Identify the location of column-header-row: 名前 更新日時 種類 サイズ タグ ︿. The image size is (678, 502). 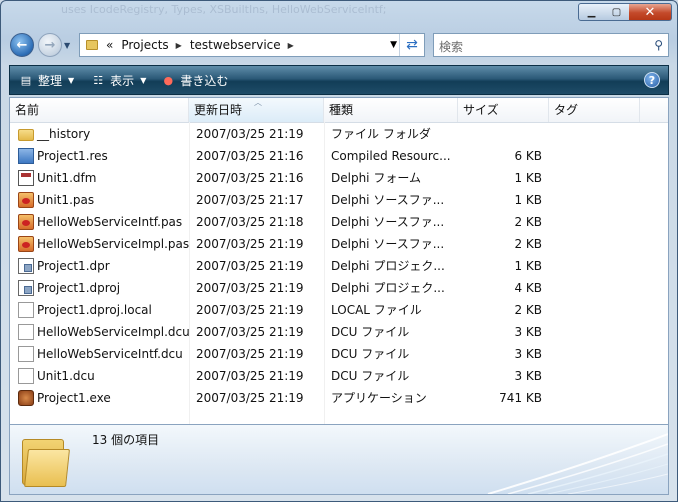
(339, 110).